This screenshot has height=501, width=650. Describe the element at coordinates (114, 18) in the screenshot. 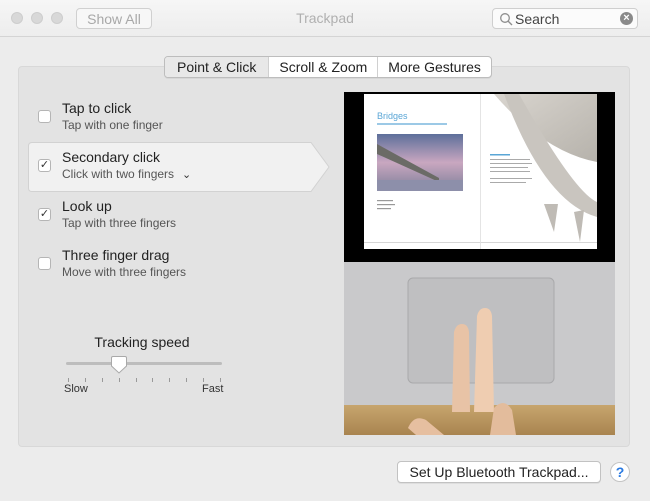

I see `show-all-button: Show All` at that location.